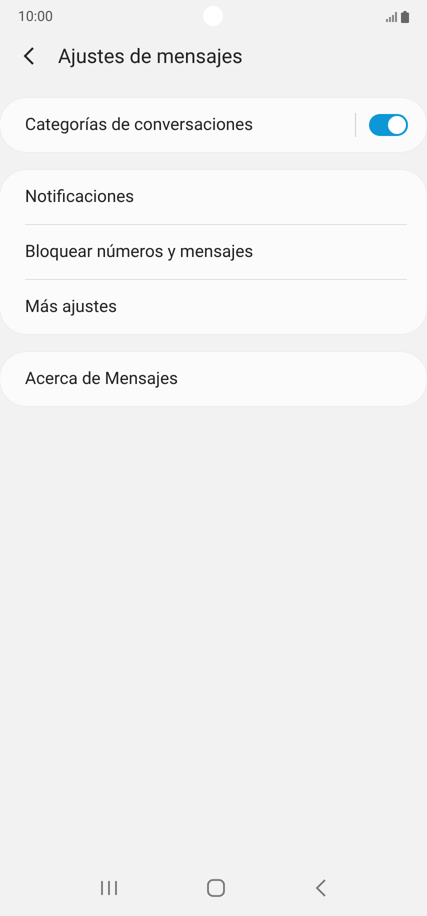 The height and width of the screenshot is (916, 427). Describe the element at coordinates (29, 56) in the screenshot. I see `back-icon` at that location.